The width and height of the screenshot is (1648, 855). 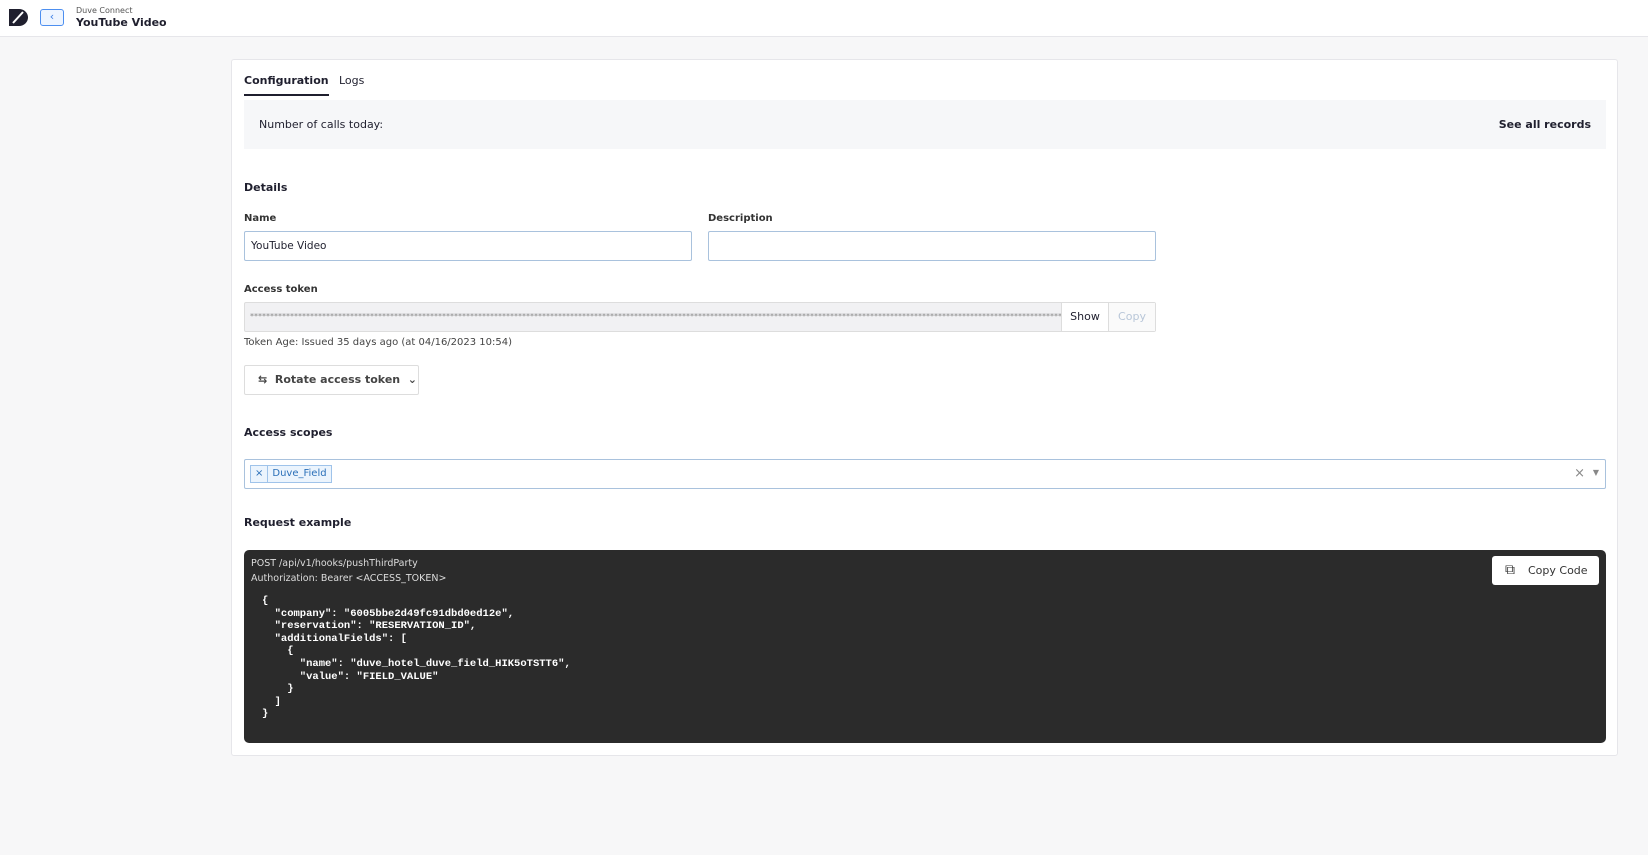 I want to click on name-input: YouTube Video, so click(x=468, y=246).